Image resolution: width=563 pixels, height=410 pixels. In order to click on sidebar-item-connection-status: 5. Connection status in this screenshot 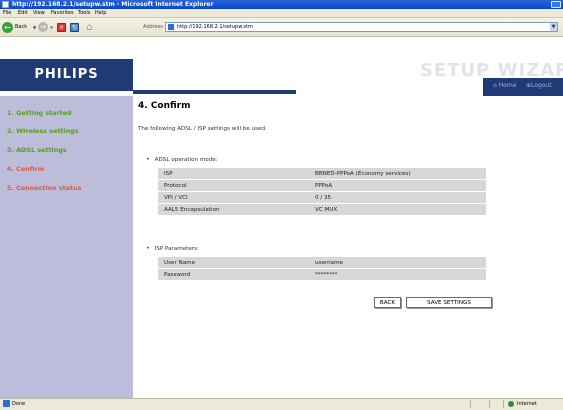, I will do `click(44, 188)`.